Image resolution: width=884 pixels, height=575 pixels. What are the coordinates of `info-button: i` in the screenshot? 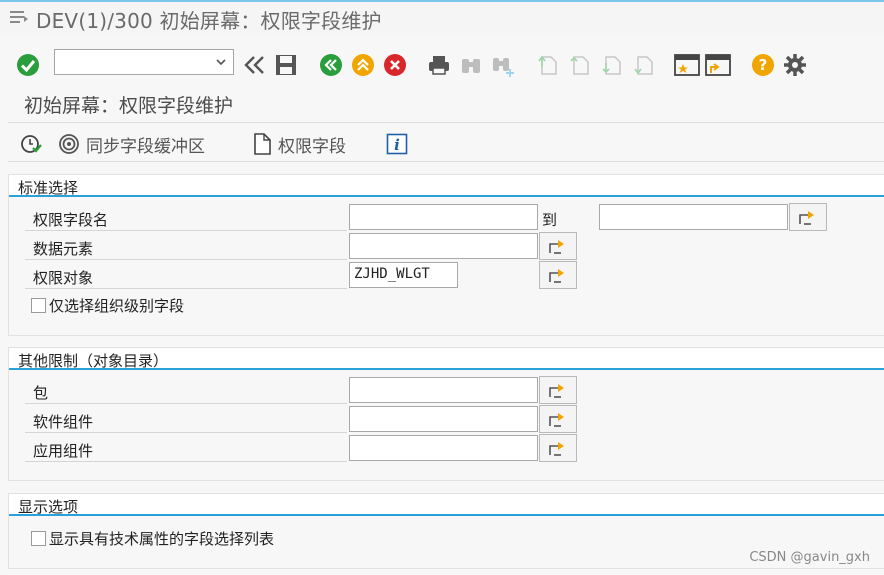 It's located at (400, 144).